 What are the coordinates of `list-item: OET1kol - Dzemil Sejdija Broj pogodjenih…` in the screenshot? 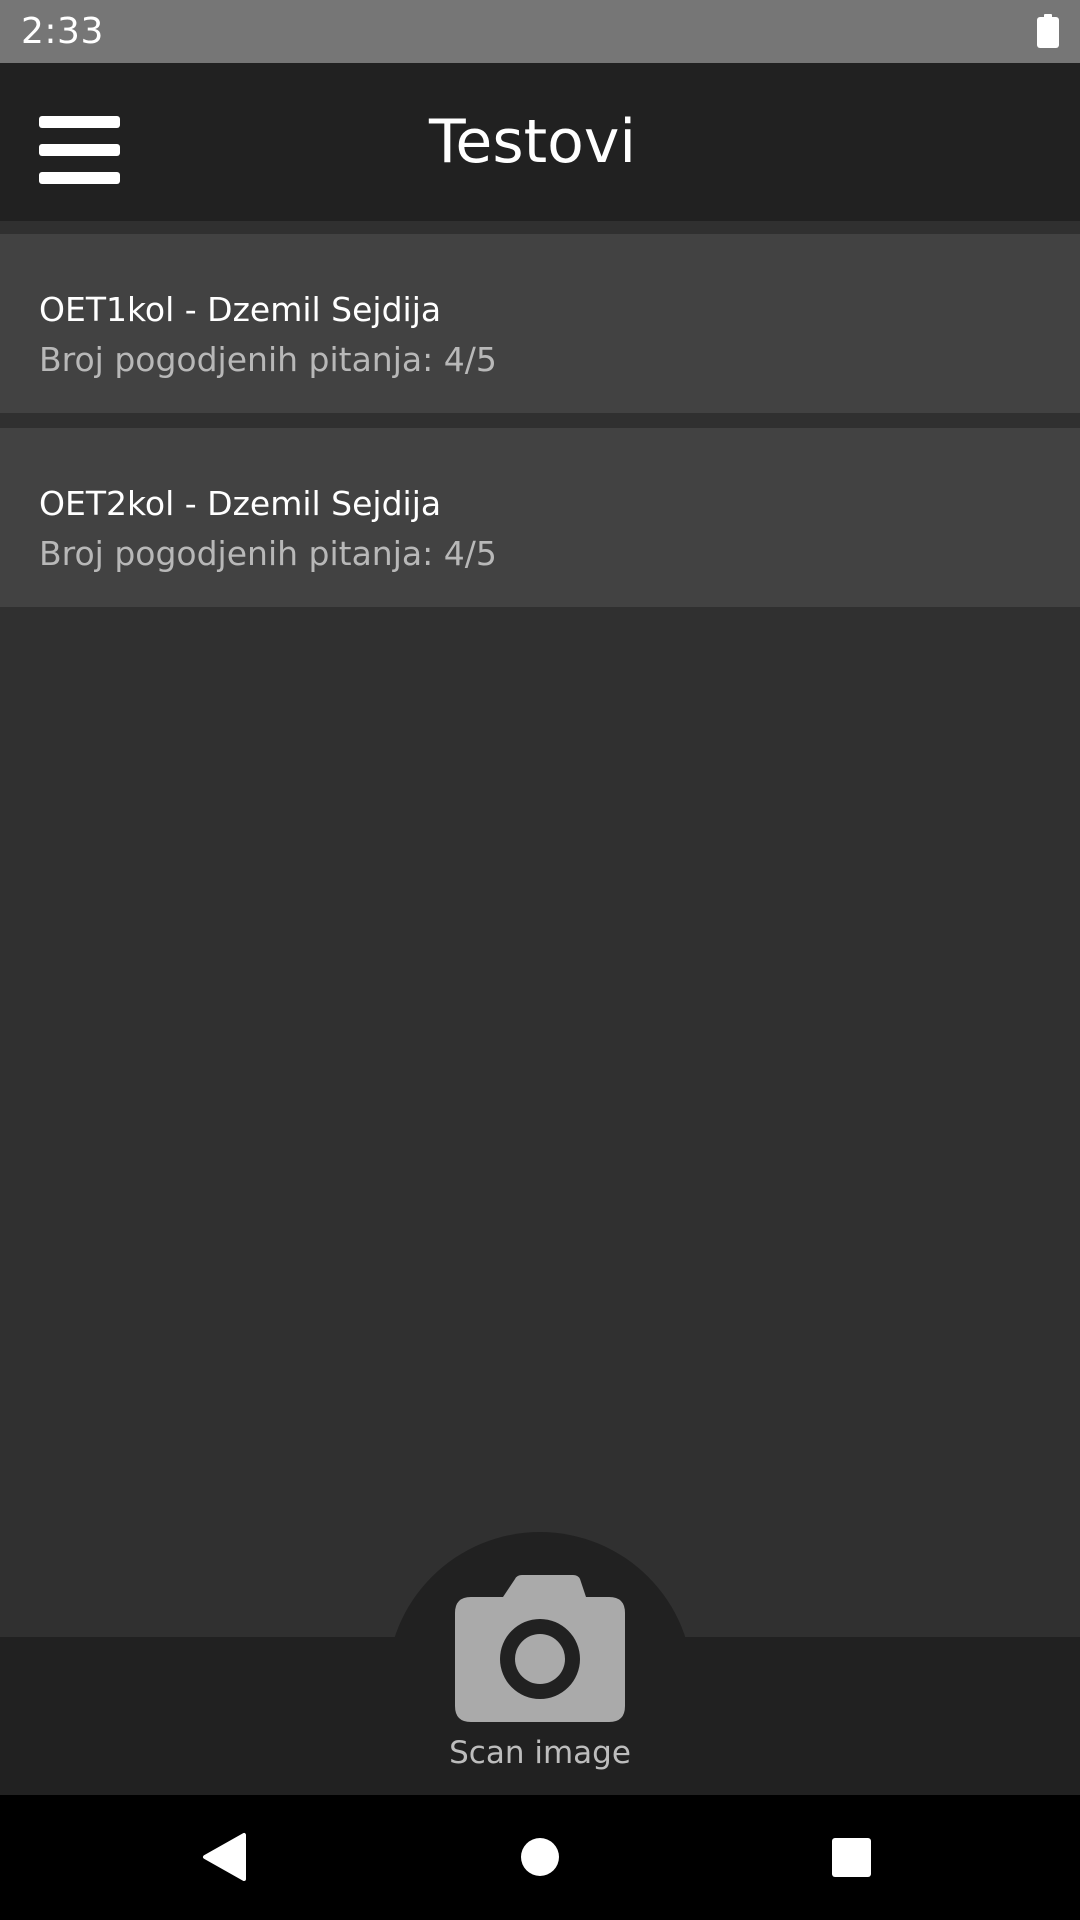 It's located at (540, 323).